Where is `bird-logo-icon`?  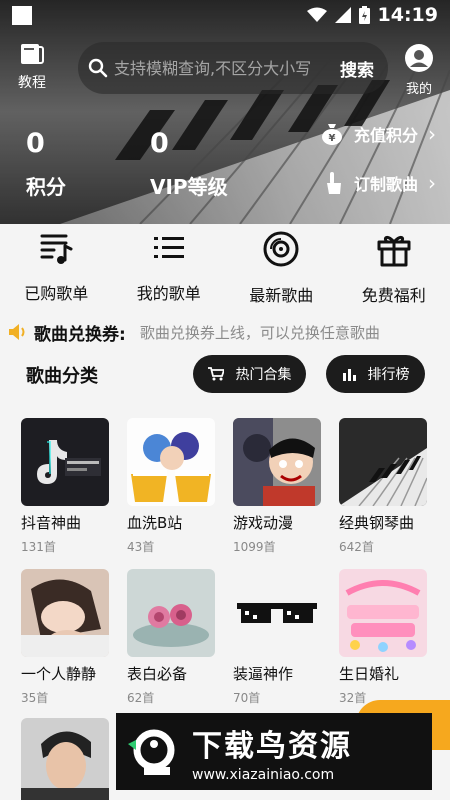
bird-logo-icon is located at coordinates (154, 751).